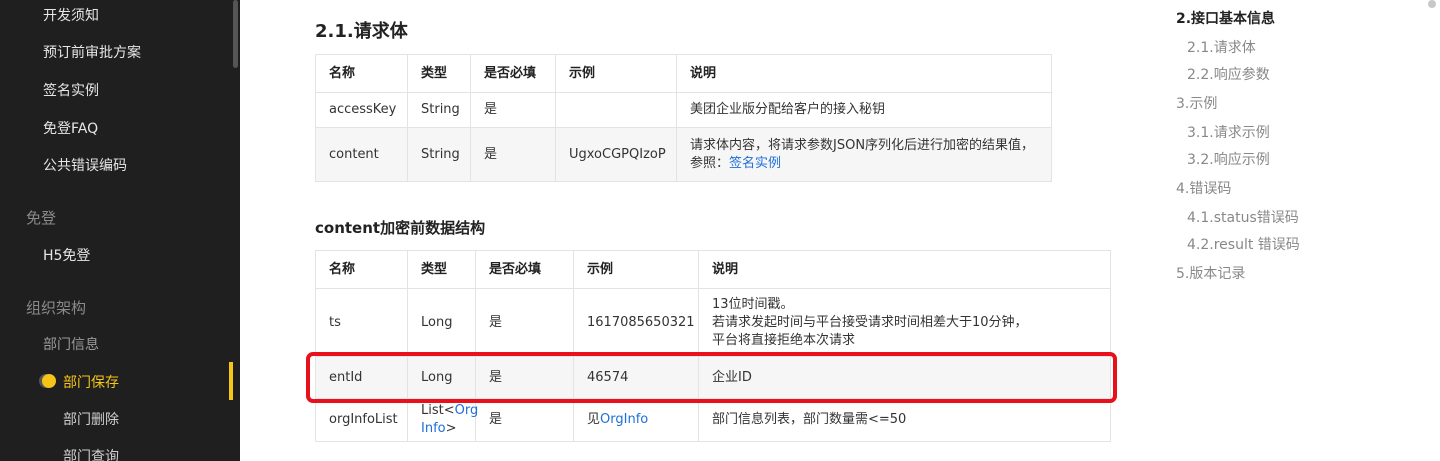 This screenshot has width=1440, height=461. Describe the element at coordinates (92, 52) in the screenshot. I see `sidebar-item-pre-approval: 预订前审批方案` at that location.